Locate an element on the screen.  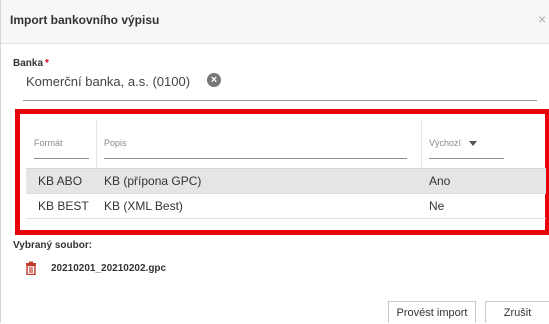
dialog-header: Import bankovního výpisu × is located at coordinates (275, 22).